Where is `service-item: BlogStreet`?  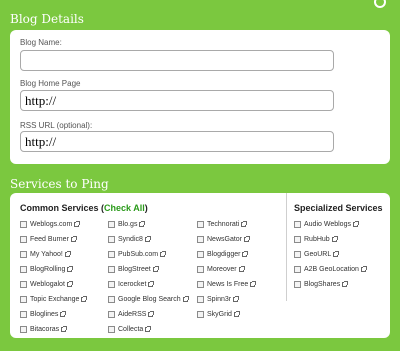 service-item: BlogStreet is located at coordinates (133, 269).